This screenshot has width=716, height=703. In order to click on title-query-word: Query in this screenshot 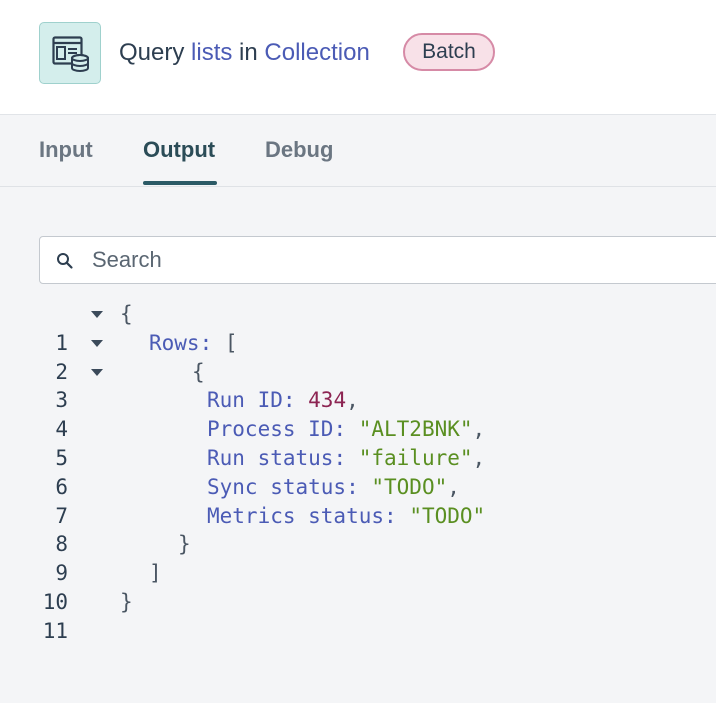, I will do `click(152, 52)`.